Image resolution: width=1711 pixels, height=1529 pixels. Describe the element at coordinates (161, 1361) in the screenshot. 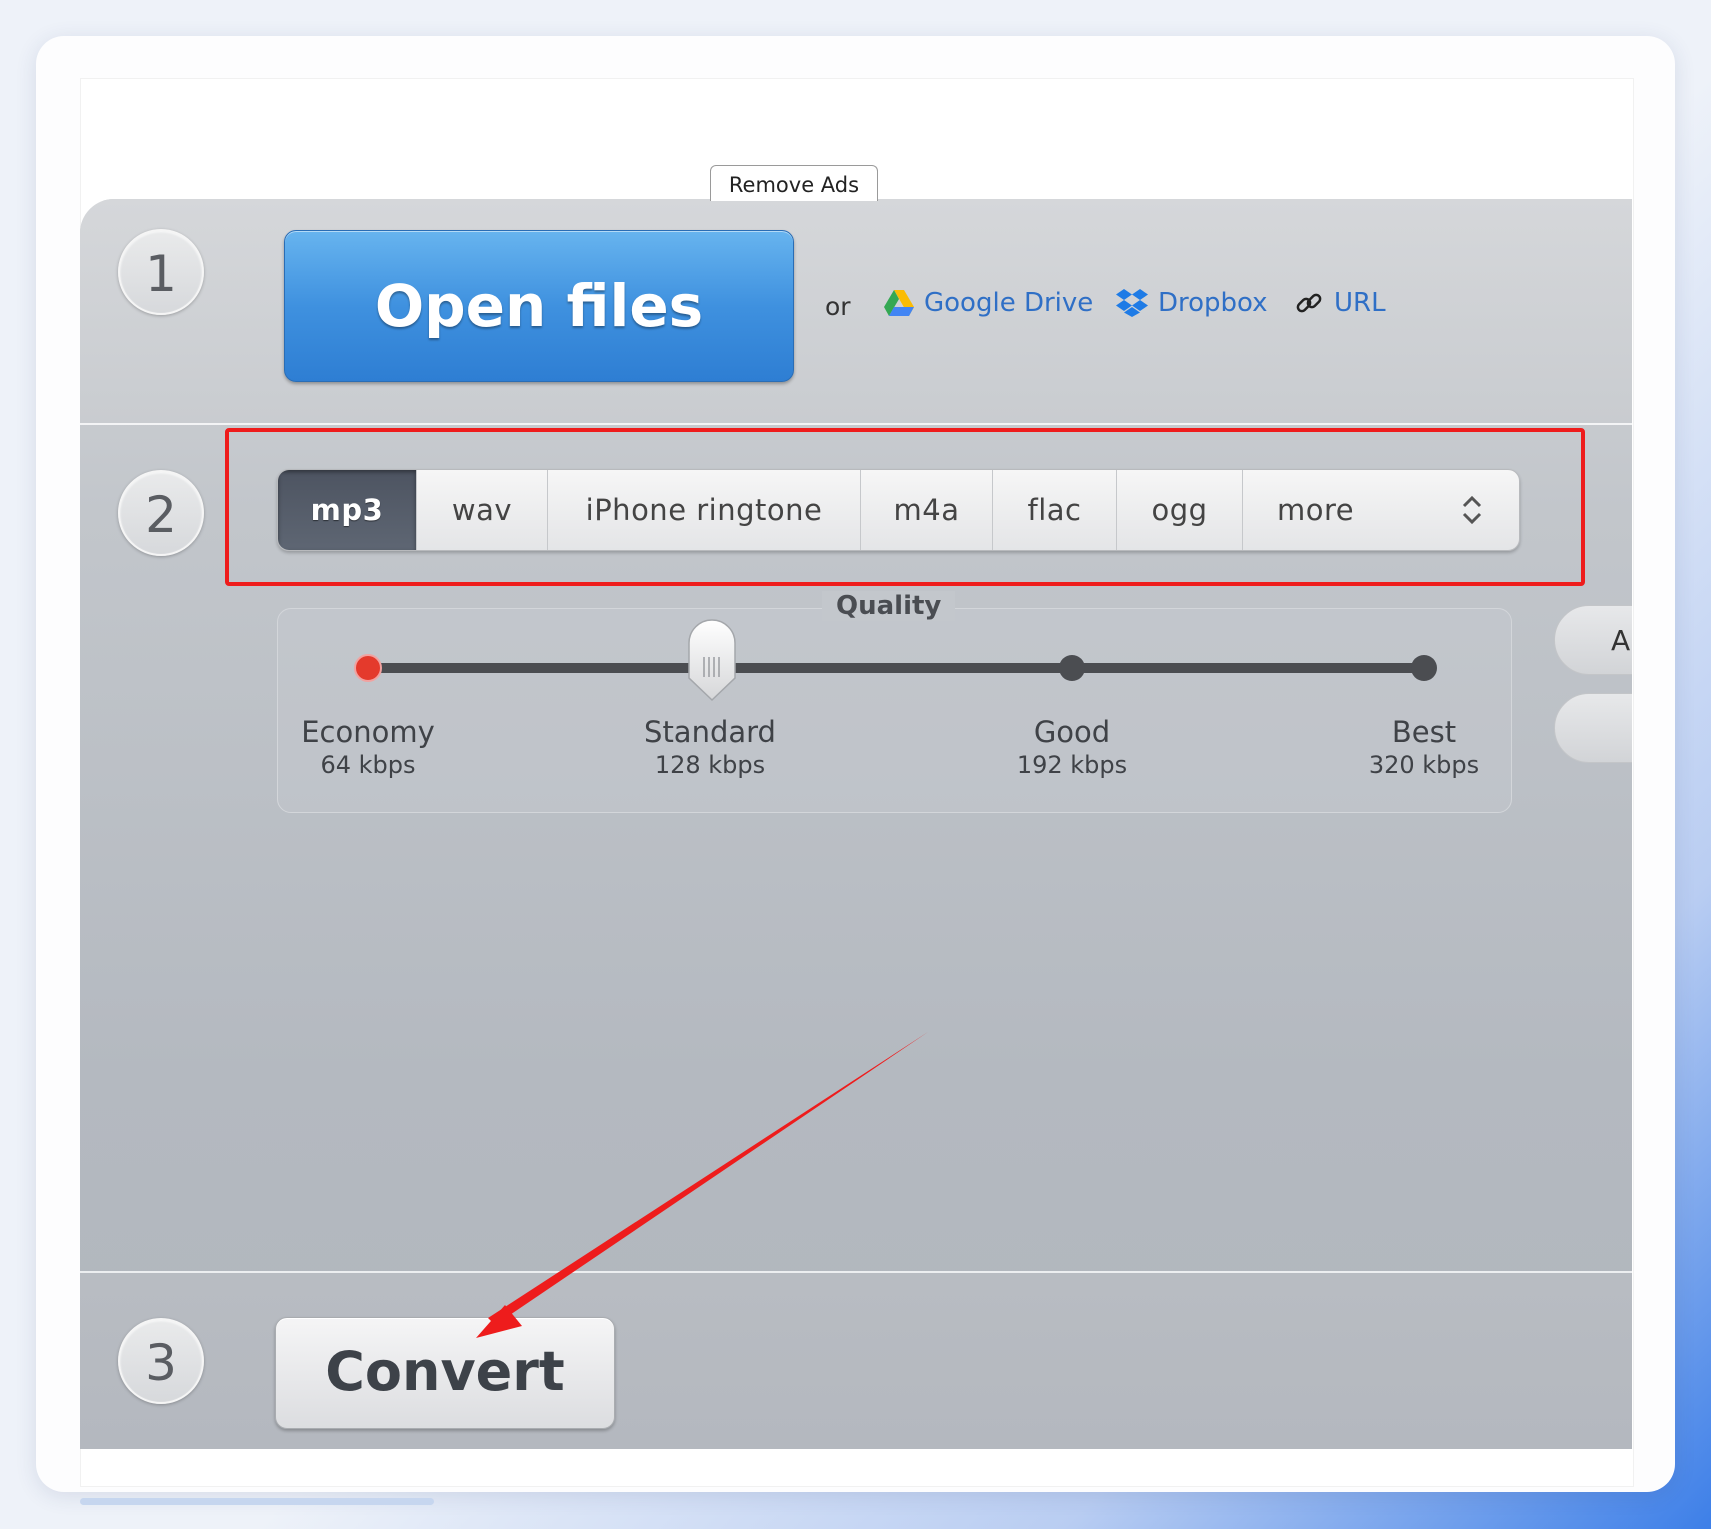

I see `step3-badge: 3` at that location.